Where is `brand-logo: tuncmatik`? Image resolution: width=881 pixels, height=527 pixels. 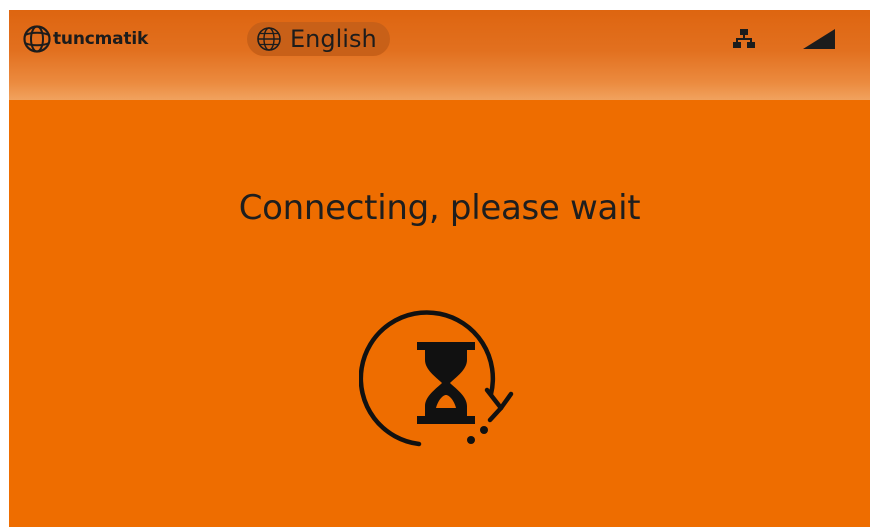 brand-logo: tuncmatik is located at coordinates (85, 39).